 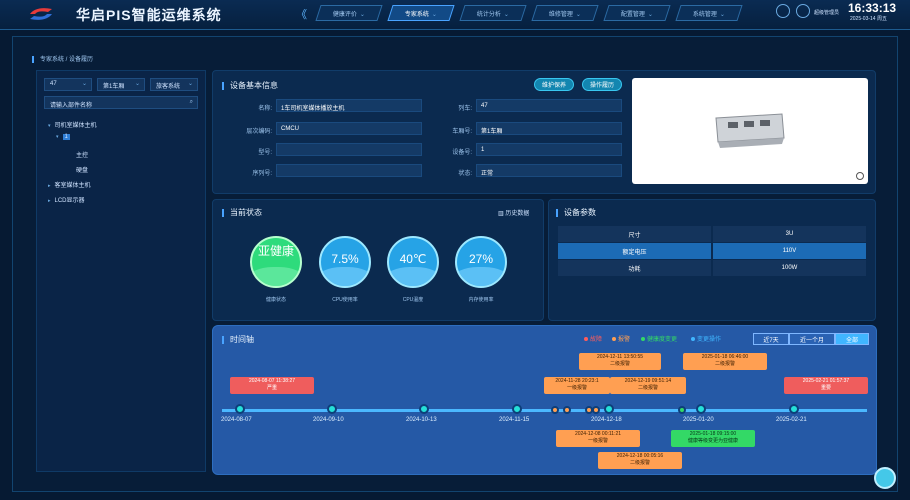 I want to click on cpu-temp-gauge: 40℃, so click(x=413, y=262).